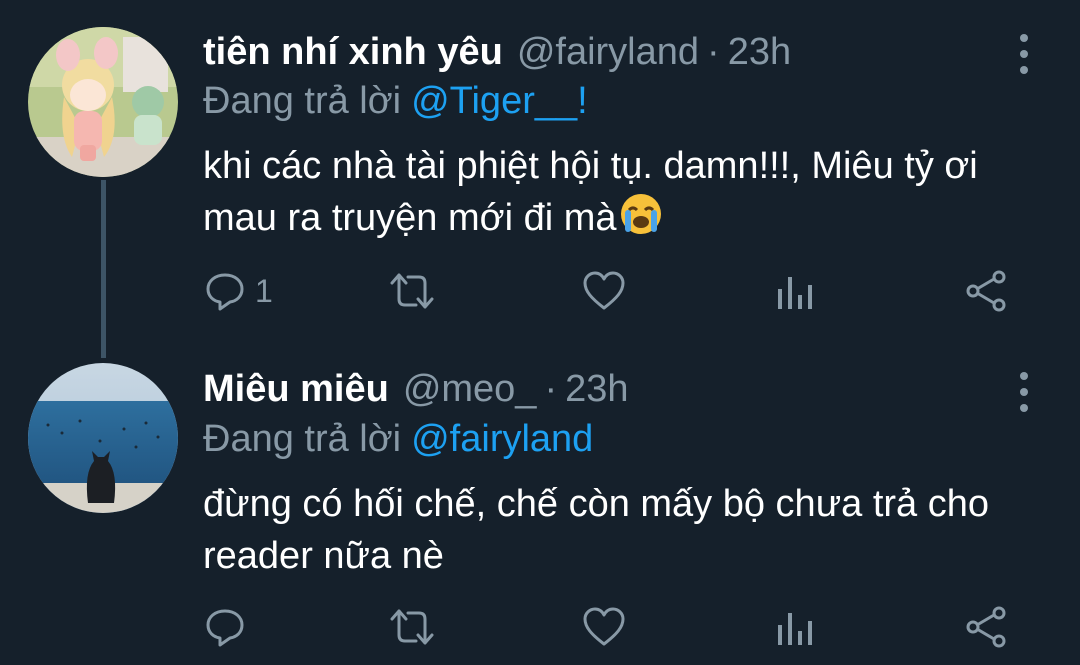 Image resolution: width=1080 pixels, height=665 pixels. I want to click on reply-button: 1, so click(238, 291).